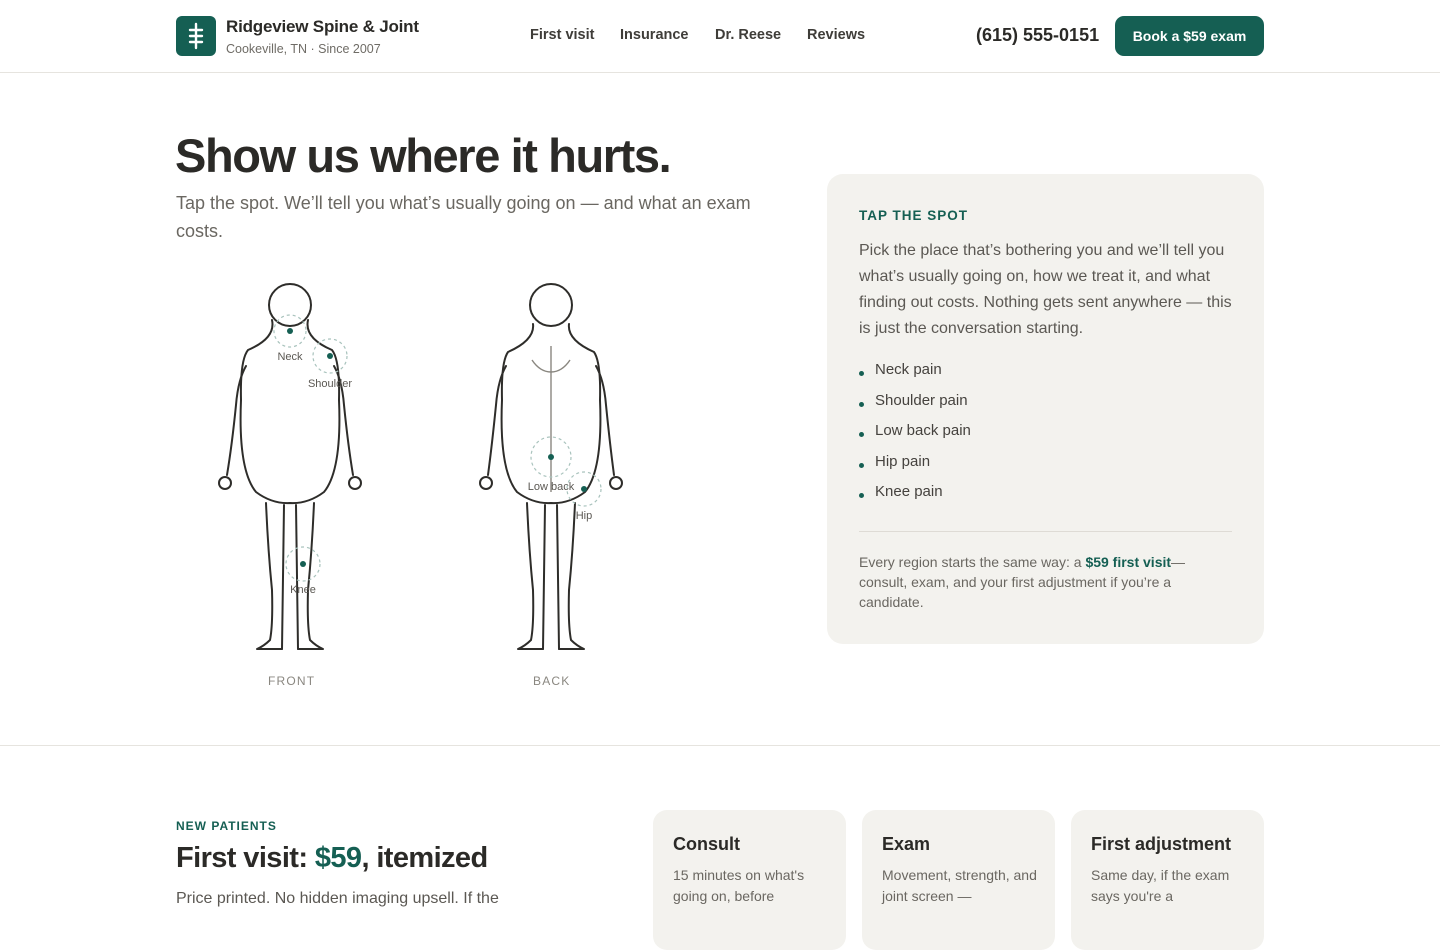 The width and height of the screenshot is (1440, 950). Describe the element at coordinates (303, 49) in the screenshot. I see `brand-location: Cookeville, TN · Since 2007` at that location.